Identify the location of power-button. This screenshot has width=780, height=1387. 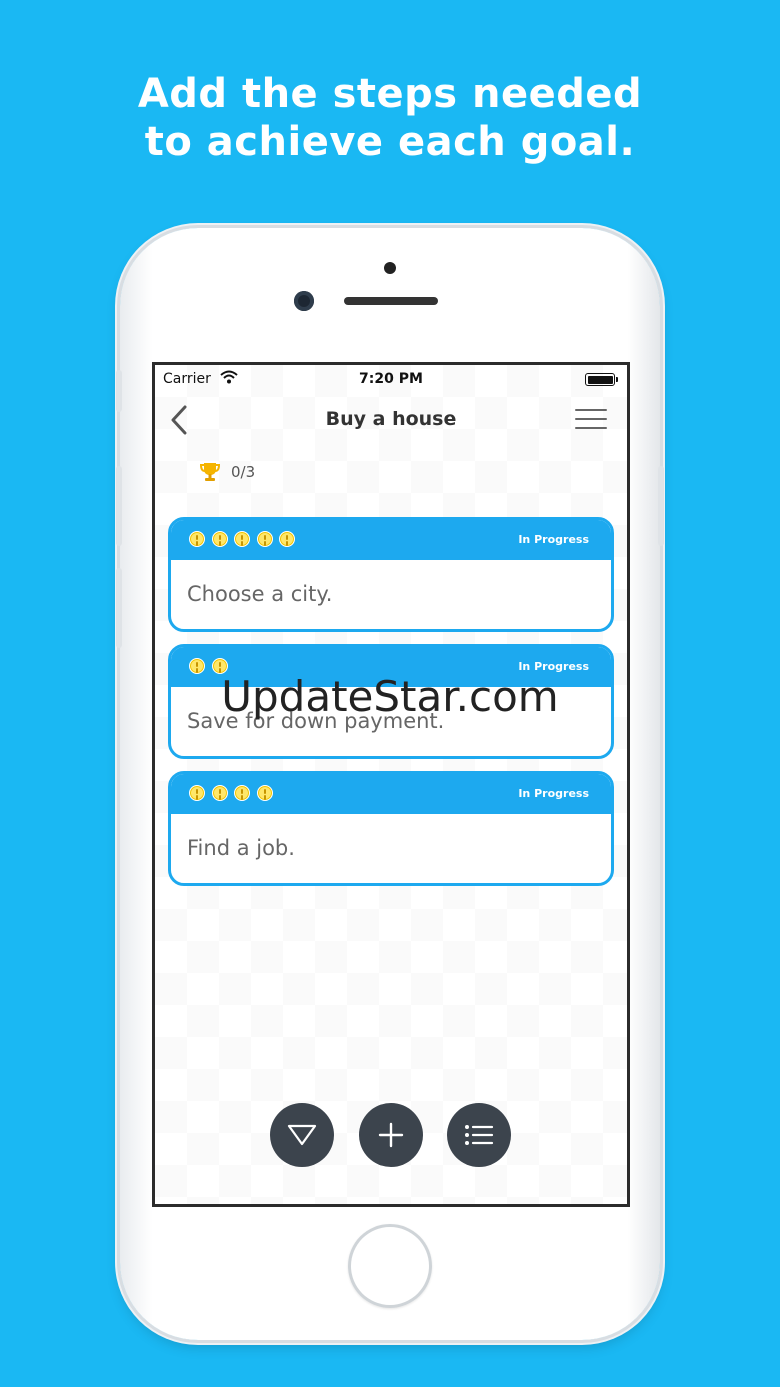
(661, 506).